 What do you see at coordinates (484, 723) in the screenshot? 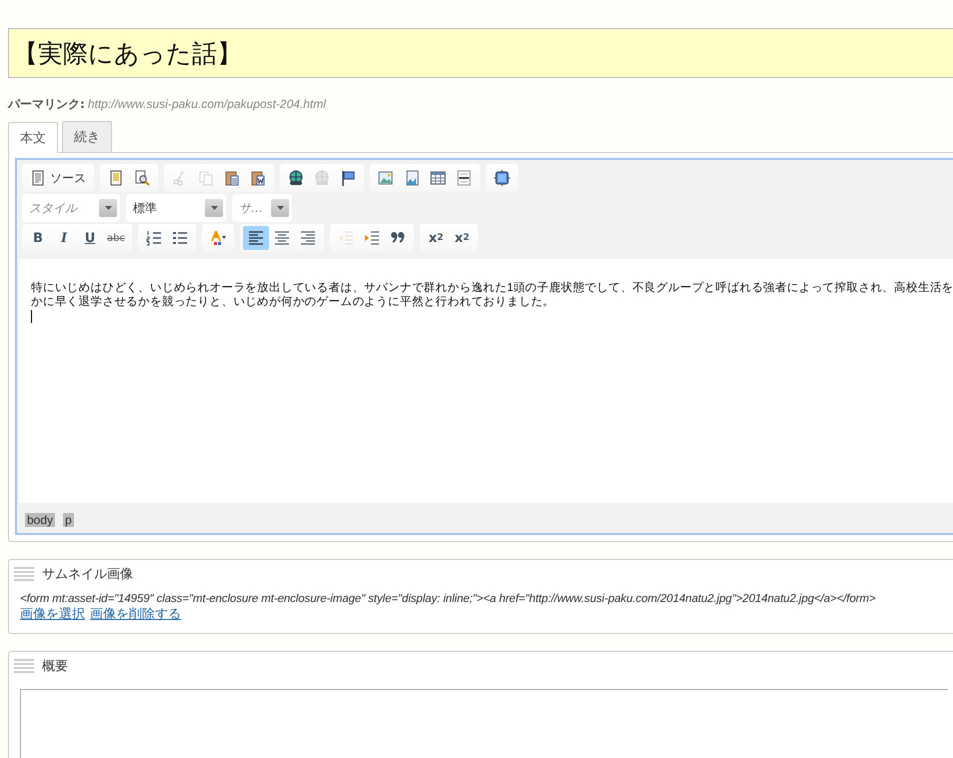
I see `summary-field` at bounding box center [484, 723].